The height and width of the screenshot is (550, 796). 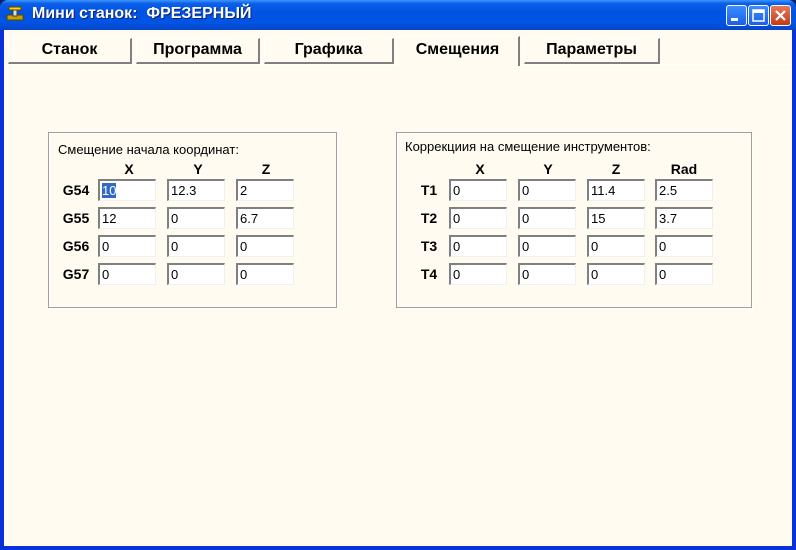 What do you see at coordinates (684, 218) in the screenshot?
I see `tool-t2-rad-input: 3.7` at bounding box center [684, 218].